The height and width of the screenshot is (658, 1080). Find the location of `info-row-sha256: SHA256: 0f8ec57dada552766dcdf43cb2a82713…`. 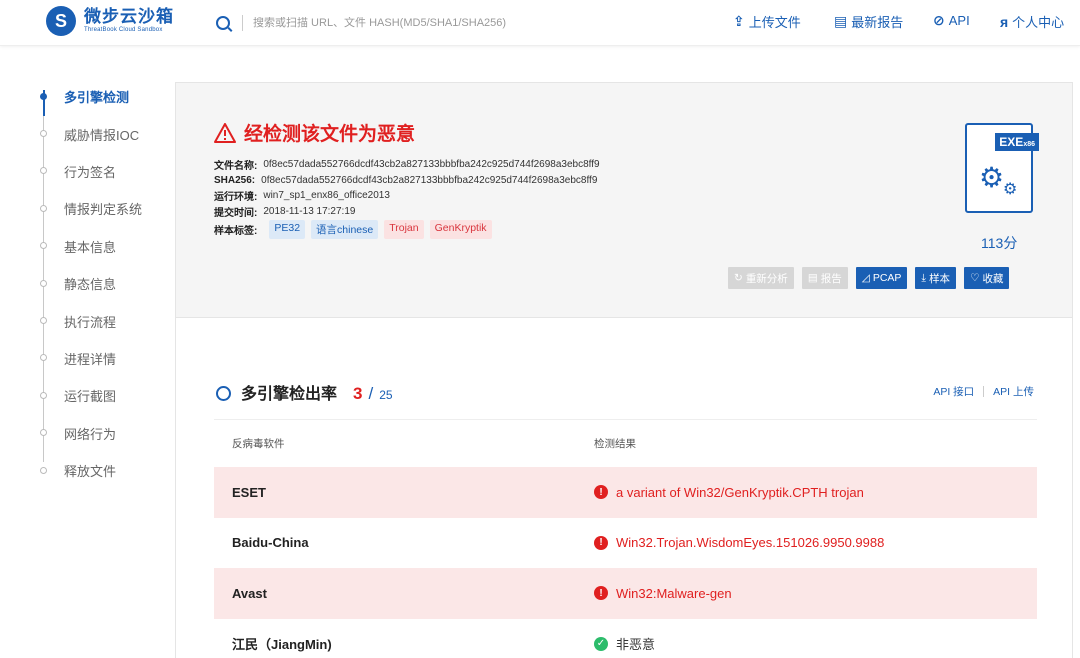

info-row-sha256: SHA256: 0f8ec57dada552766dcdf43cb2a82713… is located at coordinates (407, 181).